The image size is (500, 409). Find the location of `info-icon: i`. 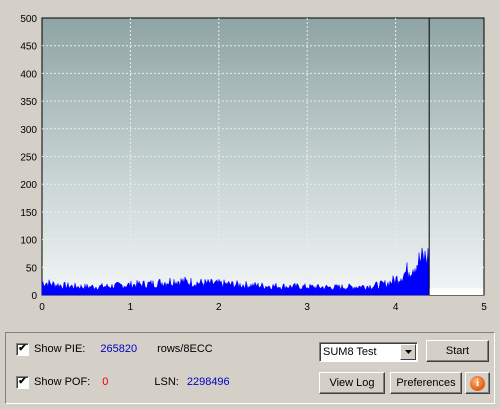

info-icon: i is located at coordinates (477, 383).